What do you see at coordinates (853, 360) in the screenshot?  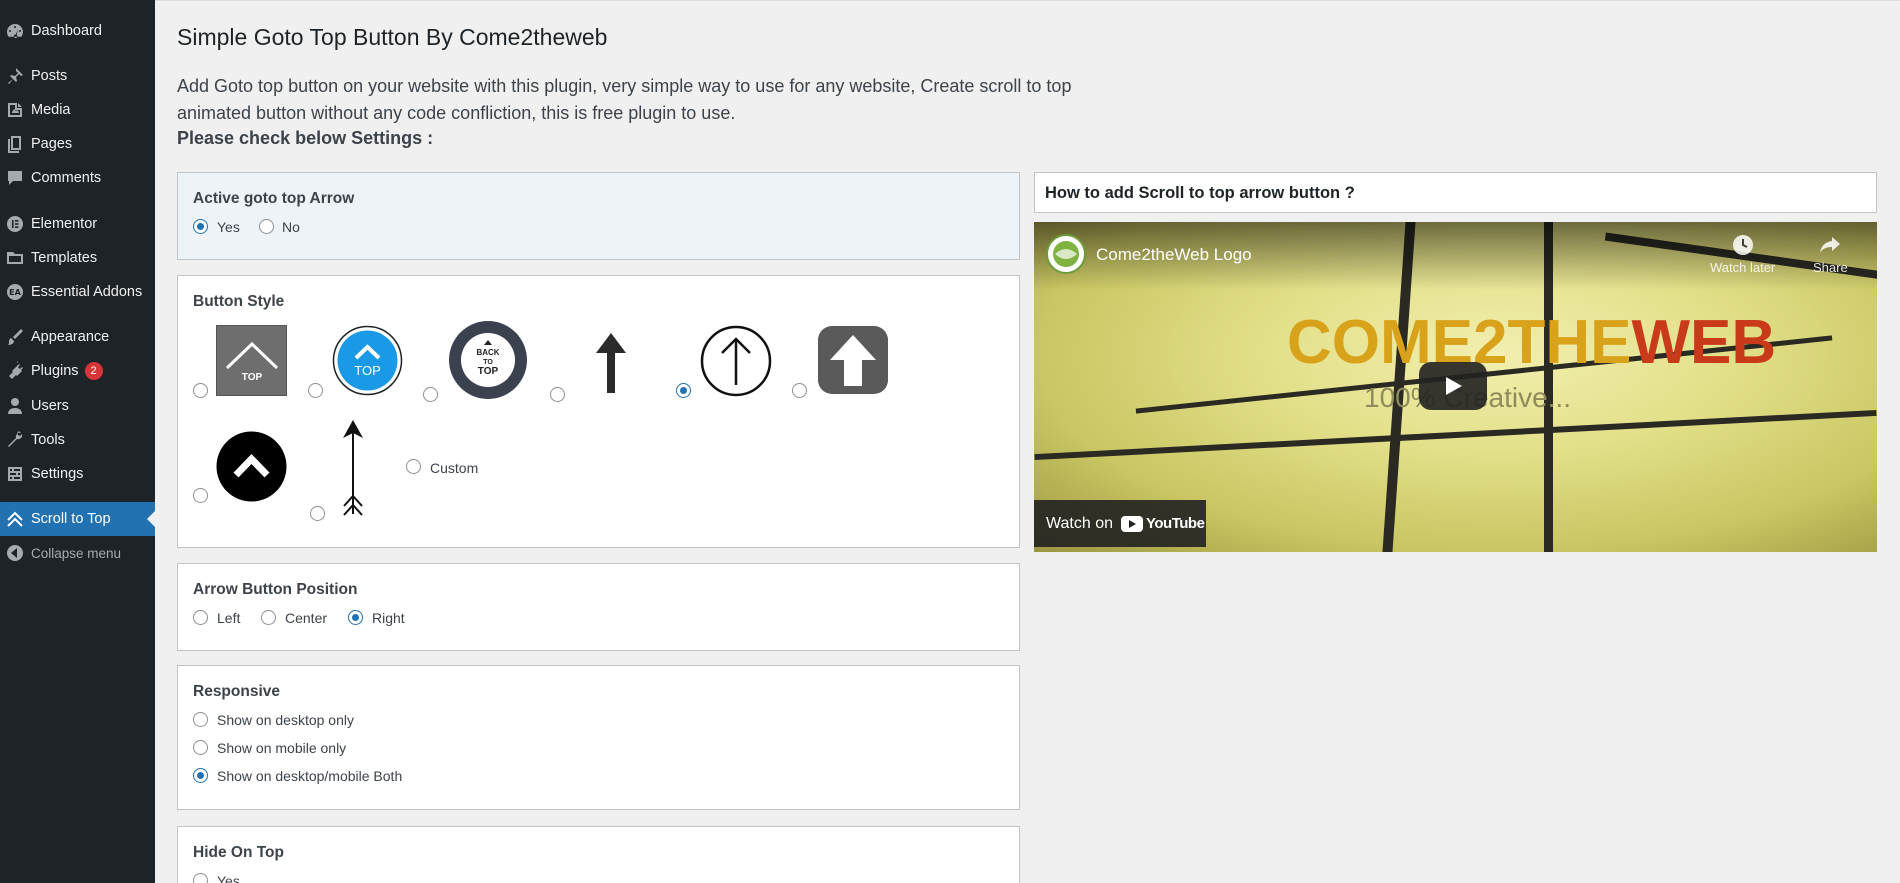 I see `rounded-up-arrow-icon` at bounding box center [853, 360].